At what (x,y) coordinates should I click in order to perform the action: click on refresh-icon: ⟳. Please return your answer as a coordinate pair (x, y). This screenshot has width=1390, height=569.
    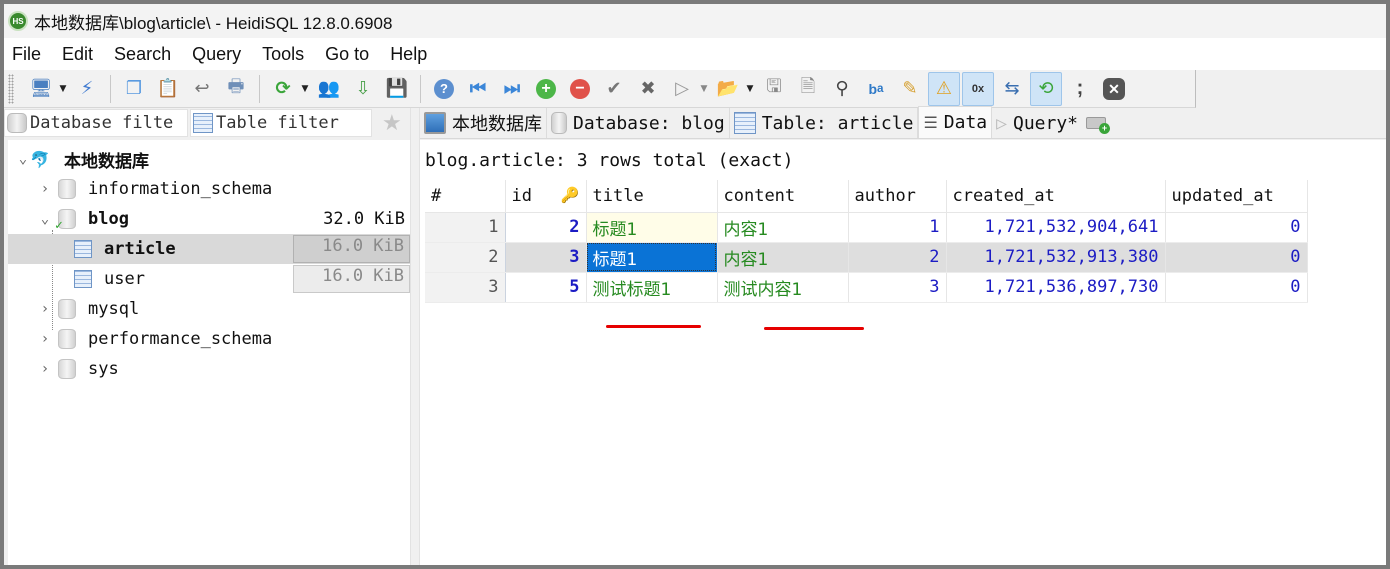
    Looking at the image, I should click on (283, 89).